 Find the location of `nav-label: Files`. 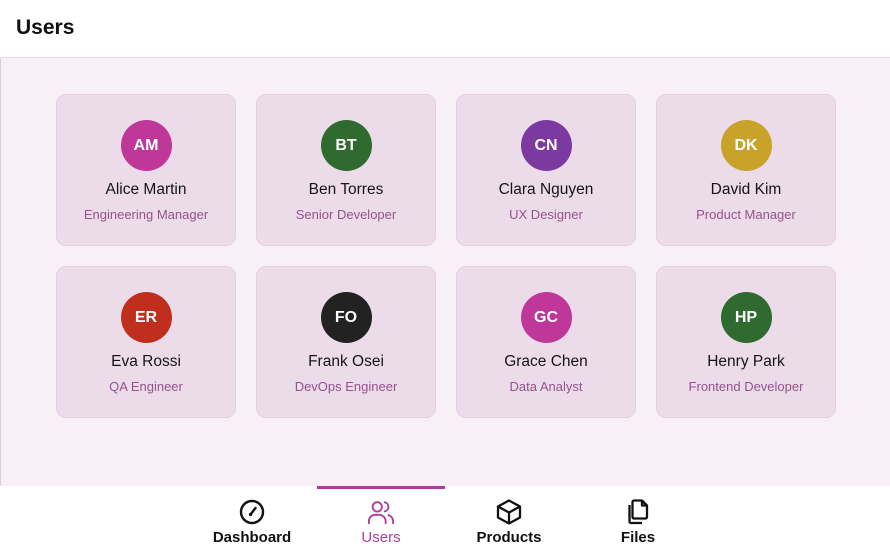

nav-label: Files is located at coordinates (638, 537).